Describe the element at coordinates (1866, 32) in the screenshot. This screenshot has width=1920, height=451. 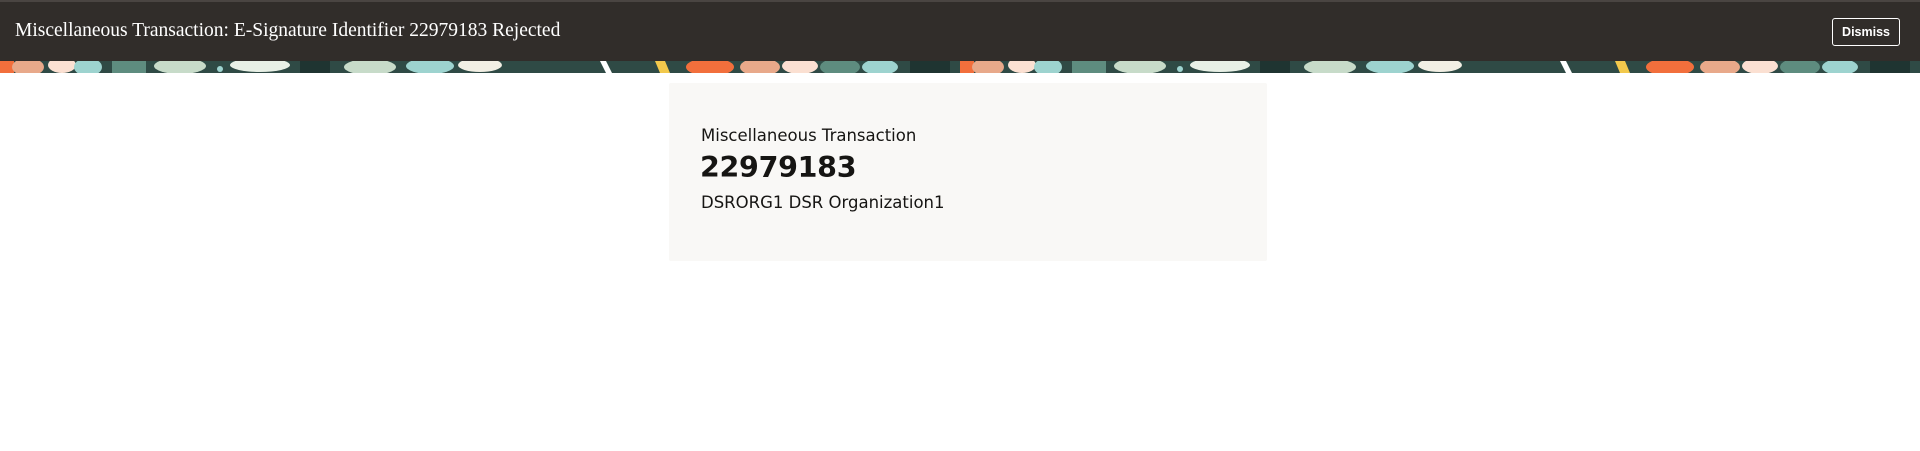
I see `dismiss-button: Dismiss` at that location.